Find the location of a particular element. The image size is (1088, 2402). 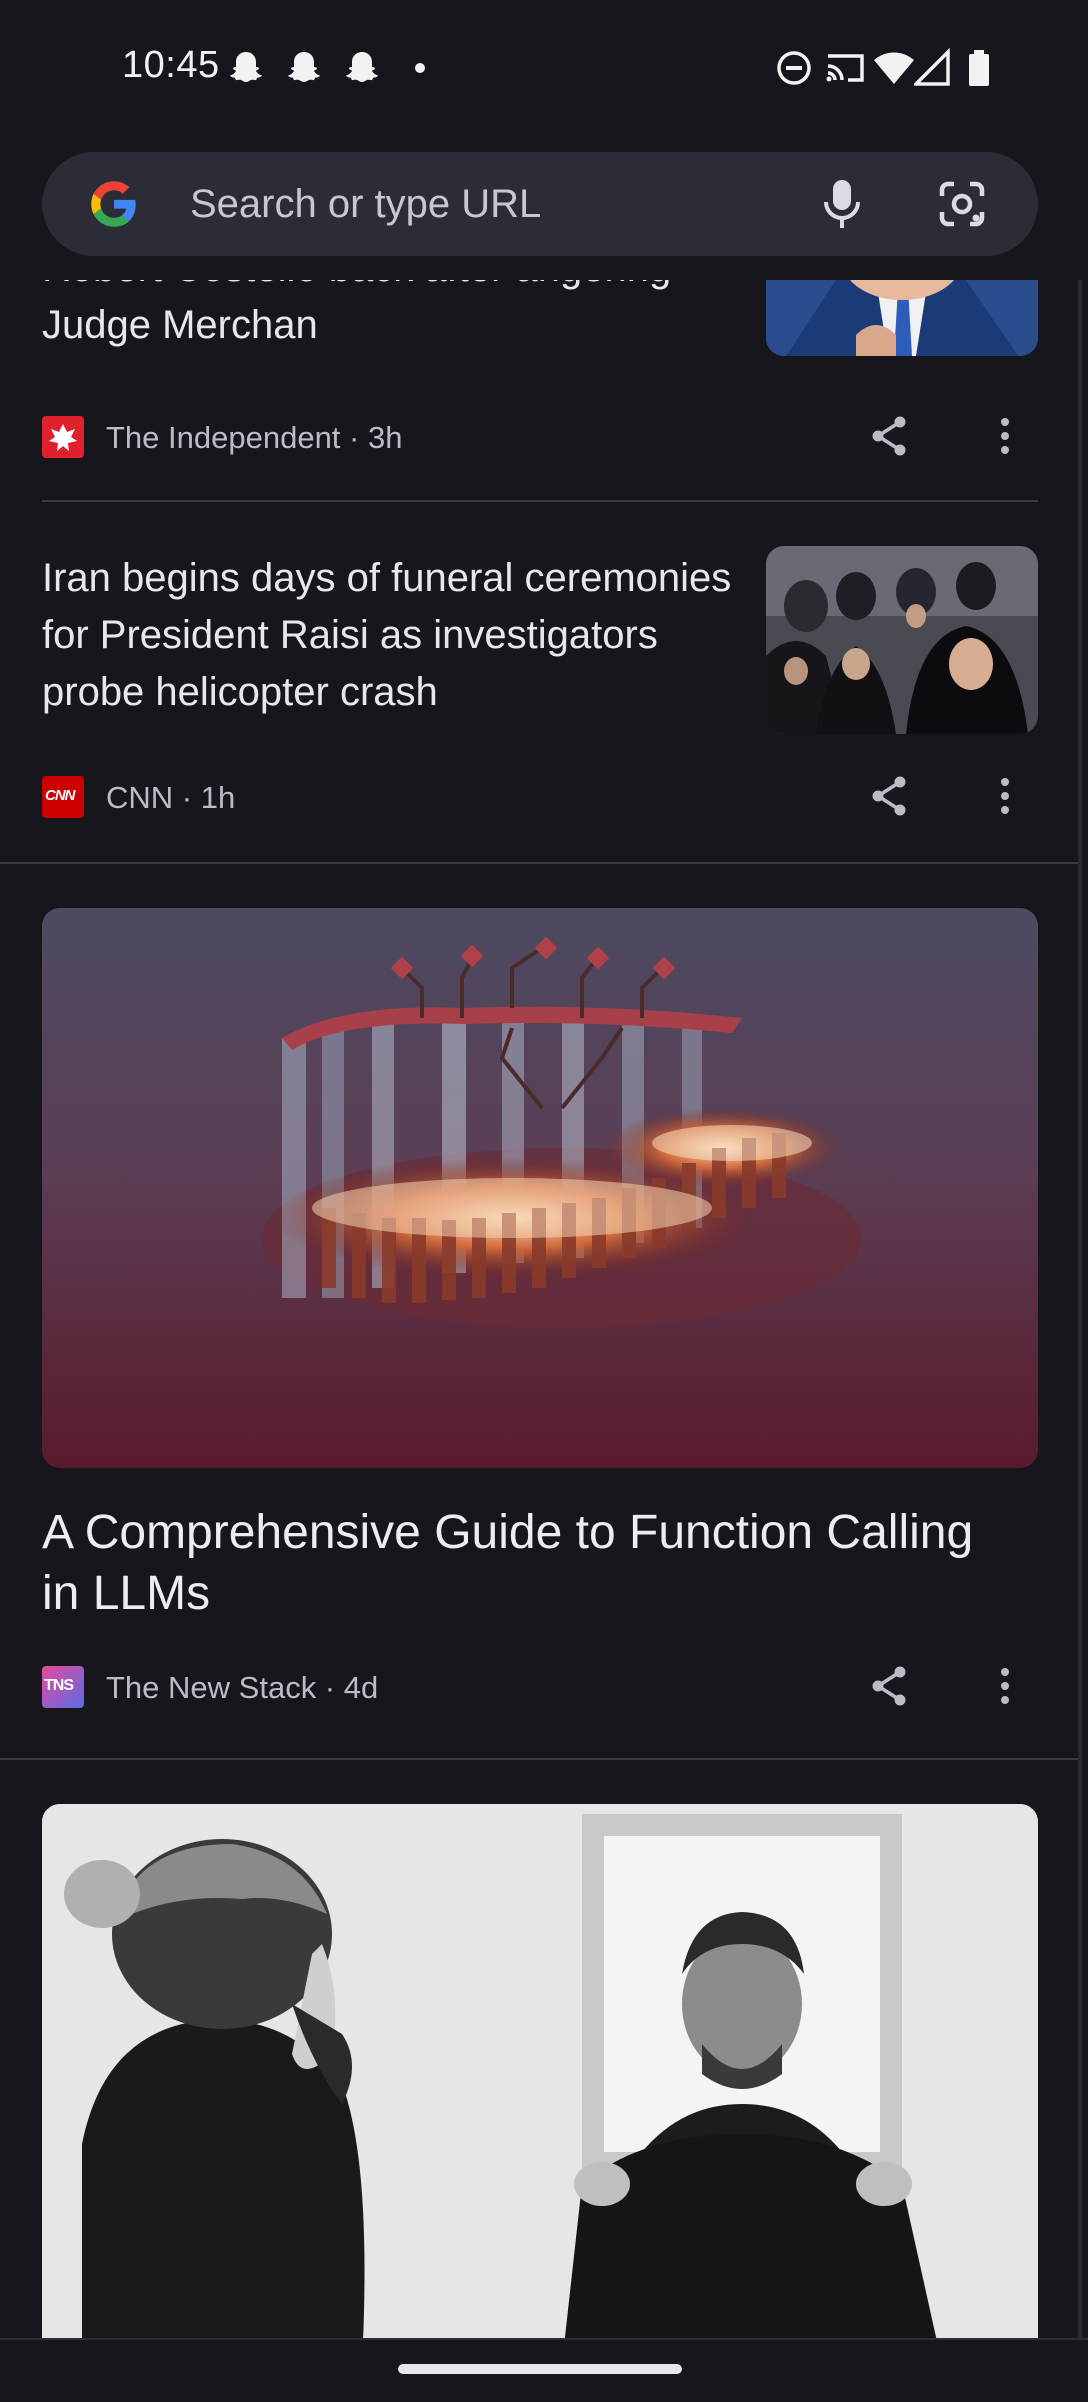

source-meta: The New Stack · 4d is located at coordinates (242, 1687).